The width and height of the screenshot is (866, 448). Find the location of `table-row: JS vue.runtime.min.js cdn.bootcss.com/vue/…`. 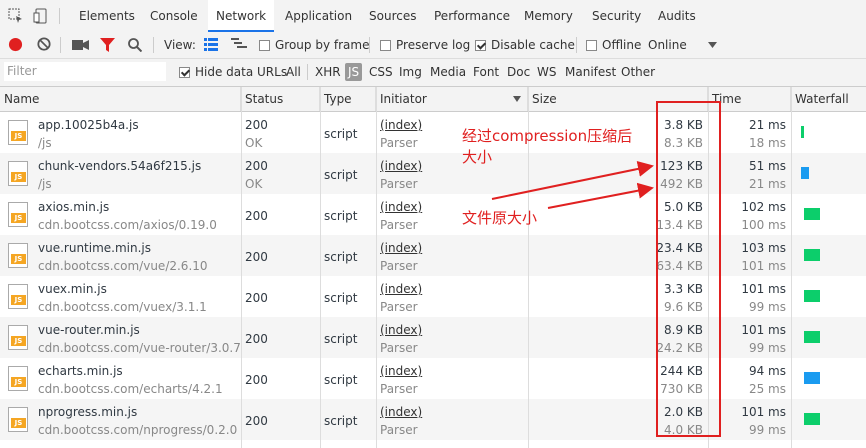

table-row: JS vue.runtime.min.js cdn.bootcss.com/vue/… is located at coordinates (433, 255).